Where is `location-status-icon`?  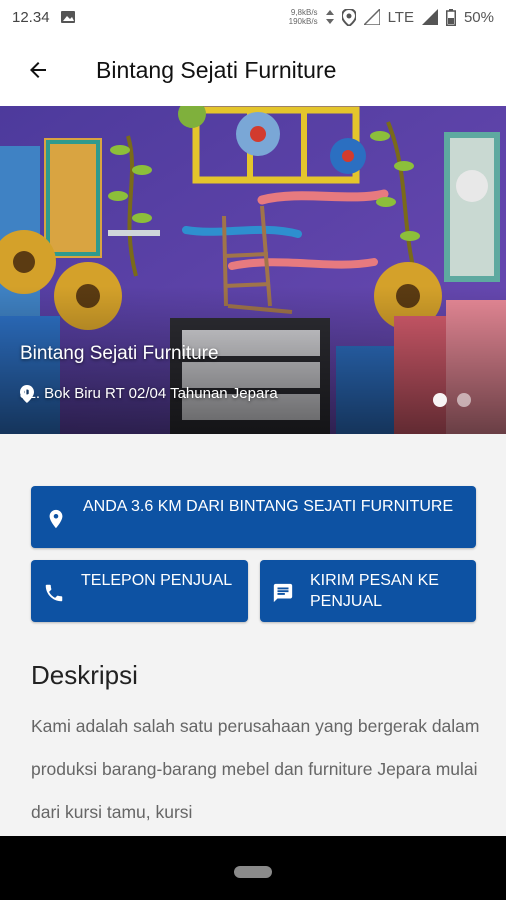
location-status-icon is located at coordinates (348, 17).